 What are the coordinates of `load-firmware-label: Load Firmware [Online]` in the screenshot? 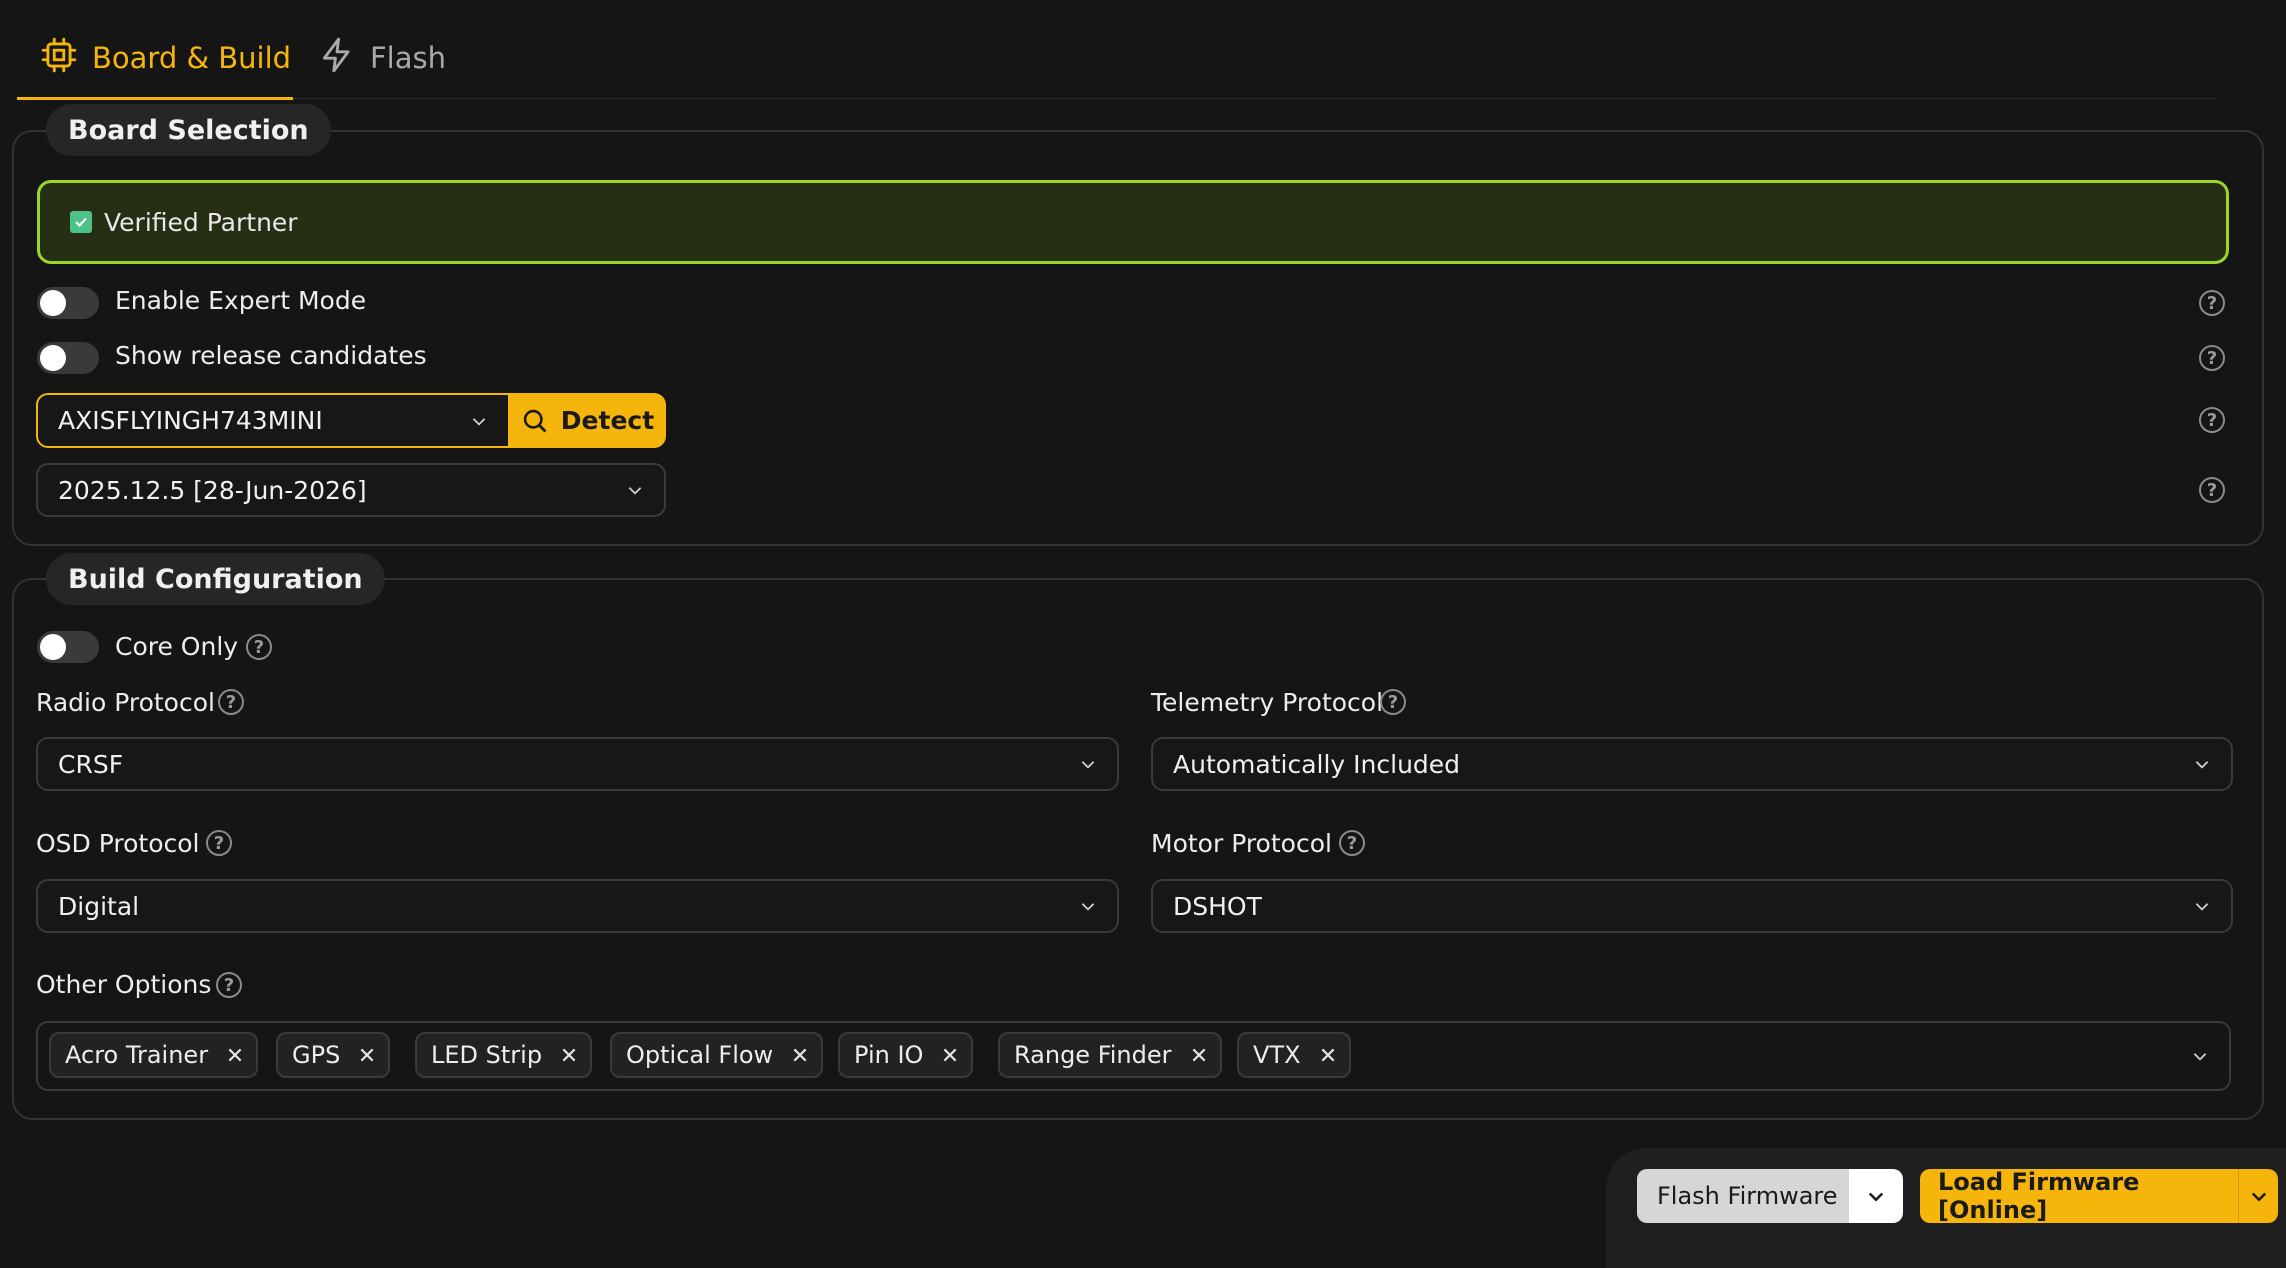 It's located at (2039, 1196).